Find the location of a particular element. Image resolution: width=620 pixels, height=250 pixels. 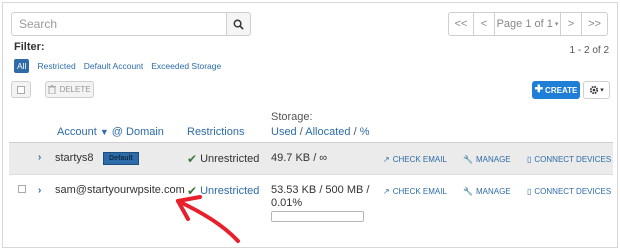

domain-header-label: @ Domain is located at coordinates (137, 132).